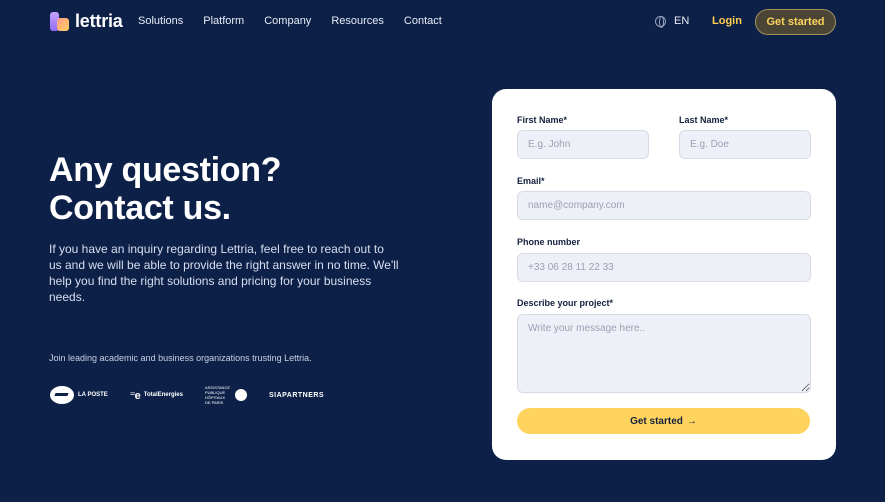  Describe the element at coordinates (140, 208) in the screenshot. I see `title-line-2: Contact us.` at that location.